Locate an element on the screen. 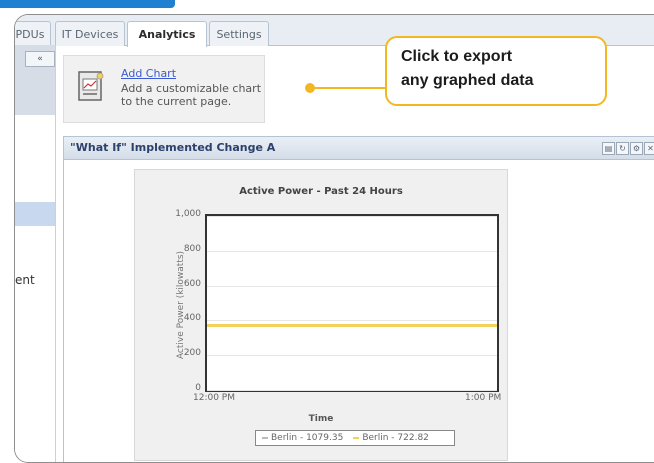 This screenshot has height=463, width=654. legend-label-1: Berlin - 722.82 is located at coordinates (395, 438).